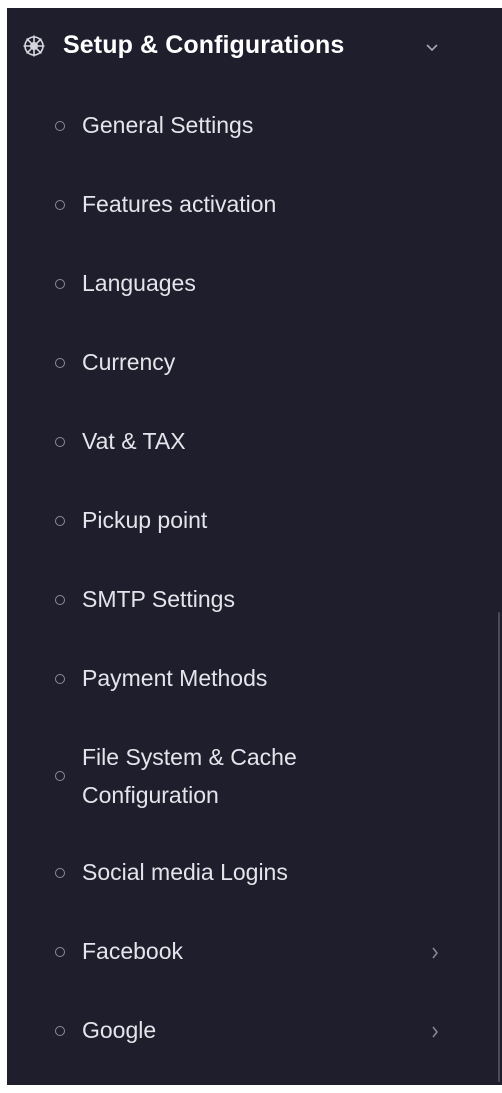  What do you see at coordinates (204, 45) in the screenshot?
I see `section-title: Setup & Configurations` at bounding box center [204, 45].